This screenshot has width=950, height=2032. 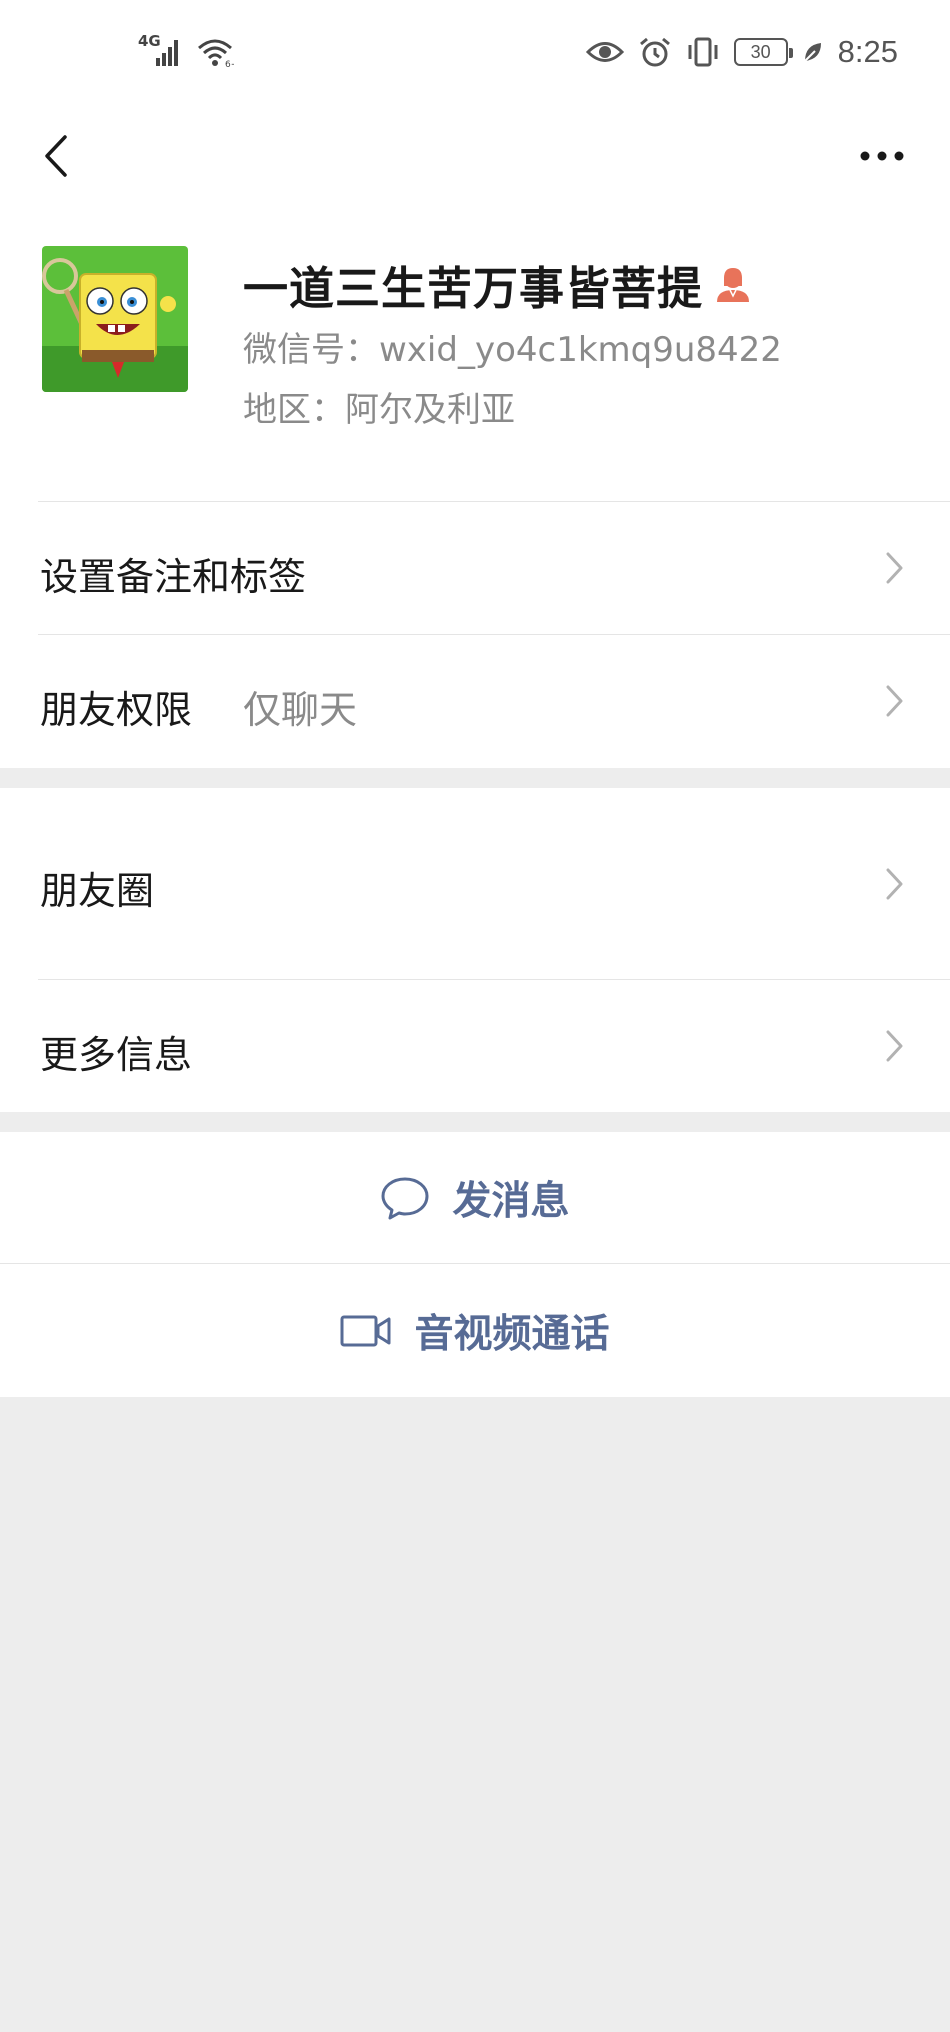 What do you see at coordinates (116, 1055) in the screenshot?
I see `more-info-label: 更多信息` at bounding box center [116, 1055].